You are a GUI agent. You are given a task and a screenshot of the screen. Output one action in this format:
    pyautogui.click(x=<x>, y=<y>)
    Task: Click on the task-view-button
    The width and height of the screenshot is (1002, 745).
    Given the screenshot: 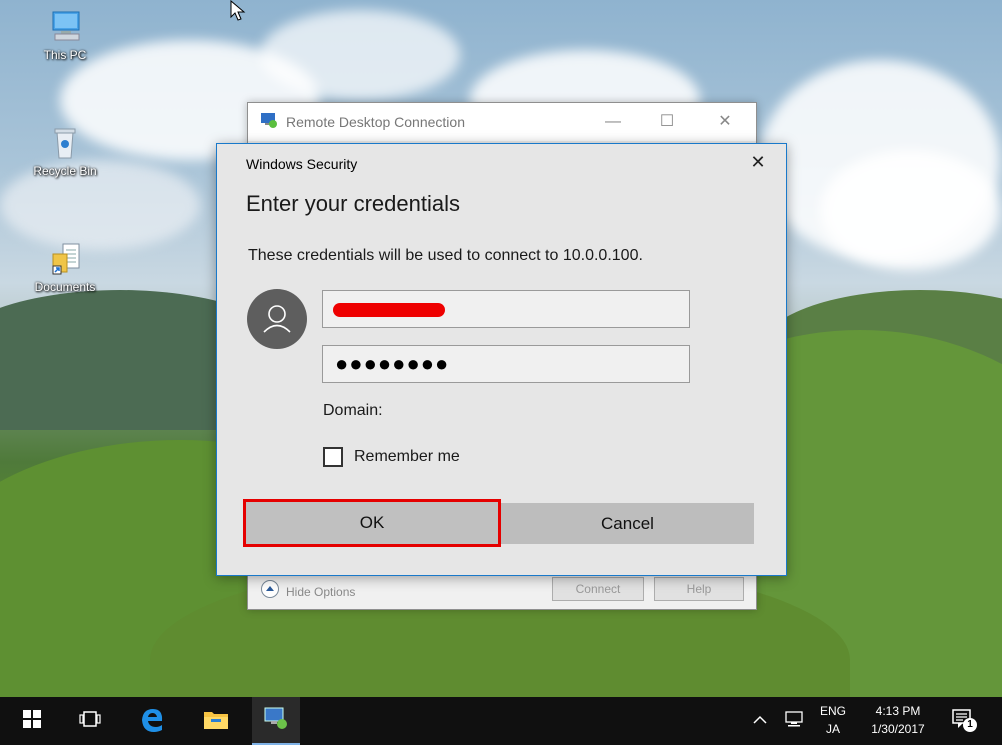 What is the action you would take?
    pyautogui.click(x=90, y=721)
    